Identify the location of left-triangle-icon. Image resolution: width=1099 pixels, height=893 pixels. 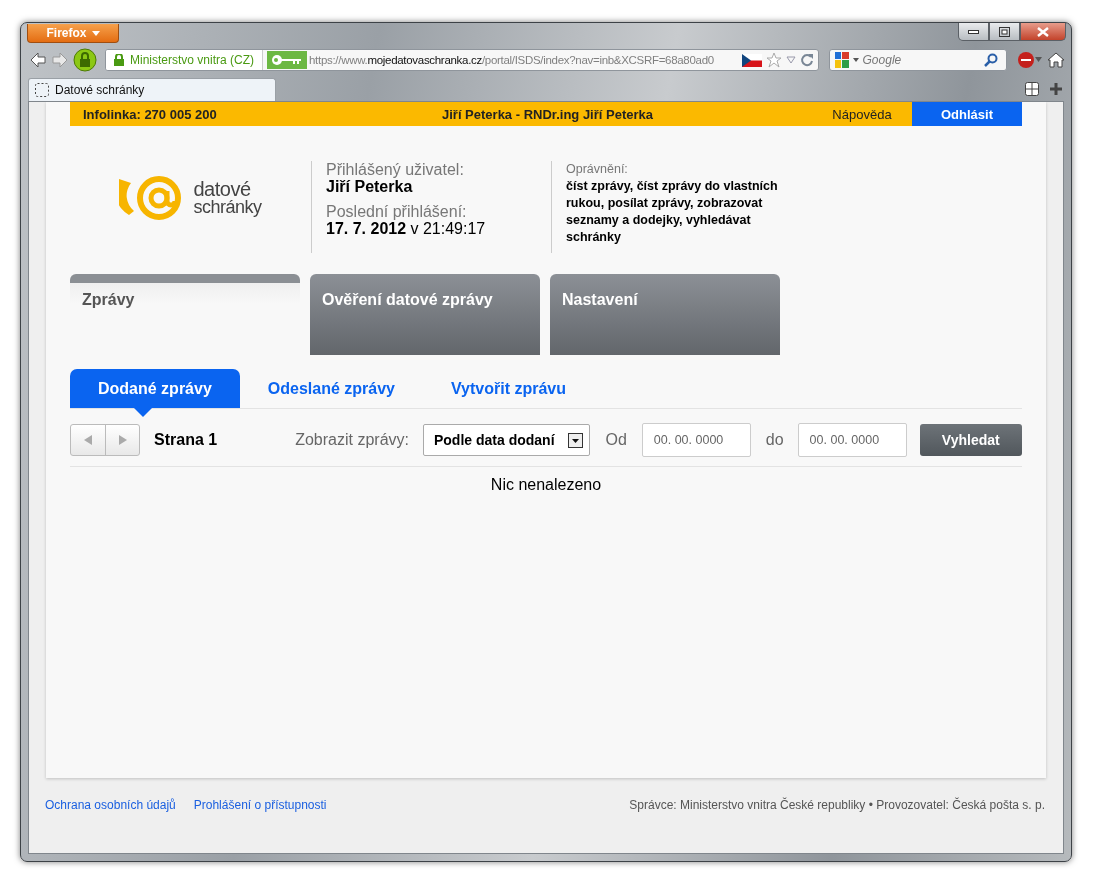
(88, 440).